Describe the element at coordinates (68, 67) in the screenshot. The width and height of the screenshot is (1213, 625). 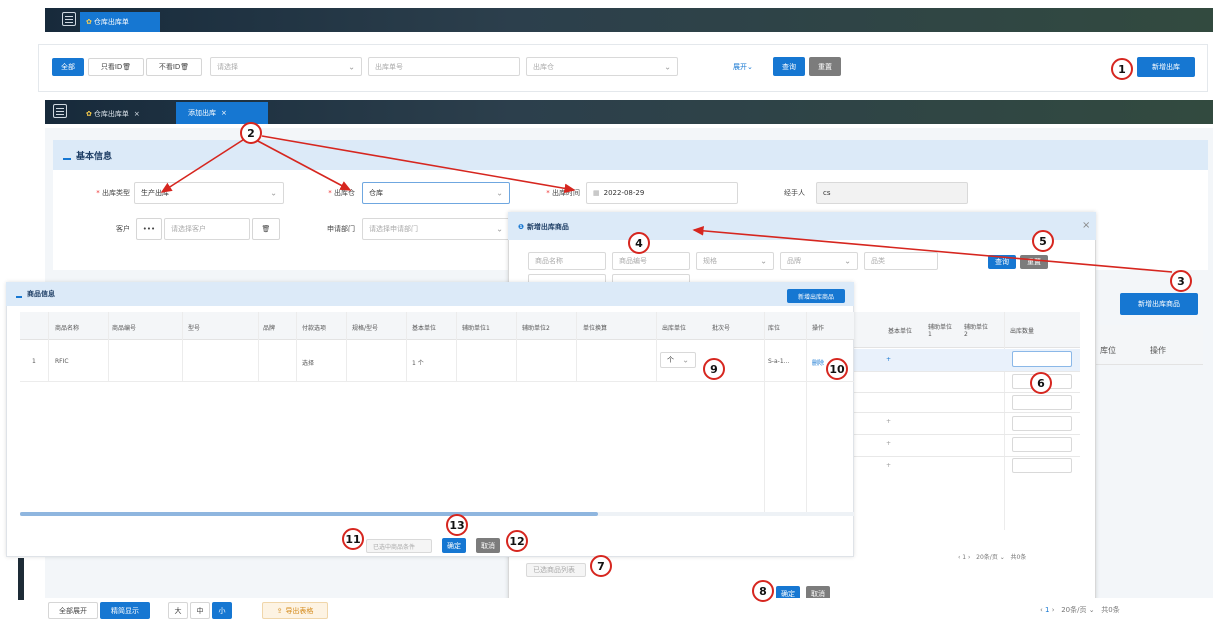
I see `filter-all-button: 全部` at that location.